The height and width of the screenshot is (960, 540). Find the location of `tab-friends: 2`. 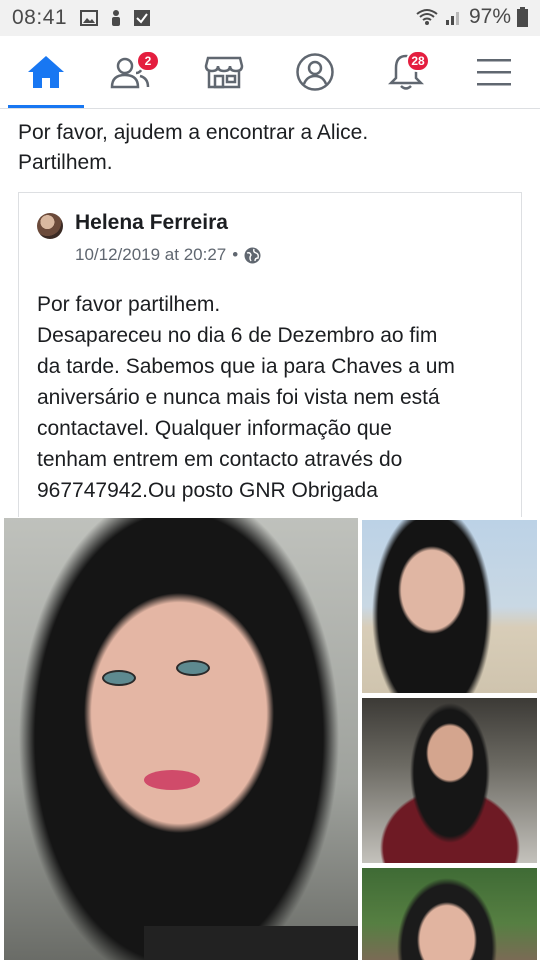

tab-friends: 2 is located at coordinates (130, 72).